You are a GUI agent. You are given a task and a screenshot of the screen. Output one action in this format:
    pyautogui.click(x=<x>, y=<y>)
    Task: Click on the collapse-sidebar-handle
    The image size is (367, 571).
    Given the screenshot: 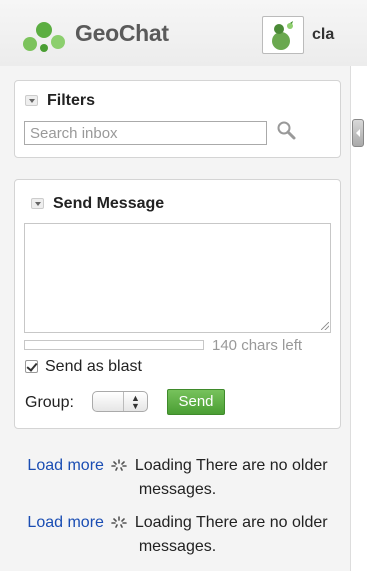 What is the action you would take?
    pyautogui.click(x=358, y=133)
    